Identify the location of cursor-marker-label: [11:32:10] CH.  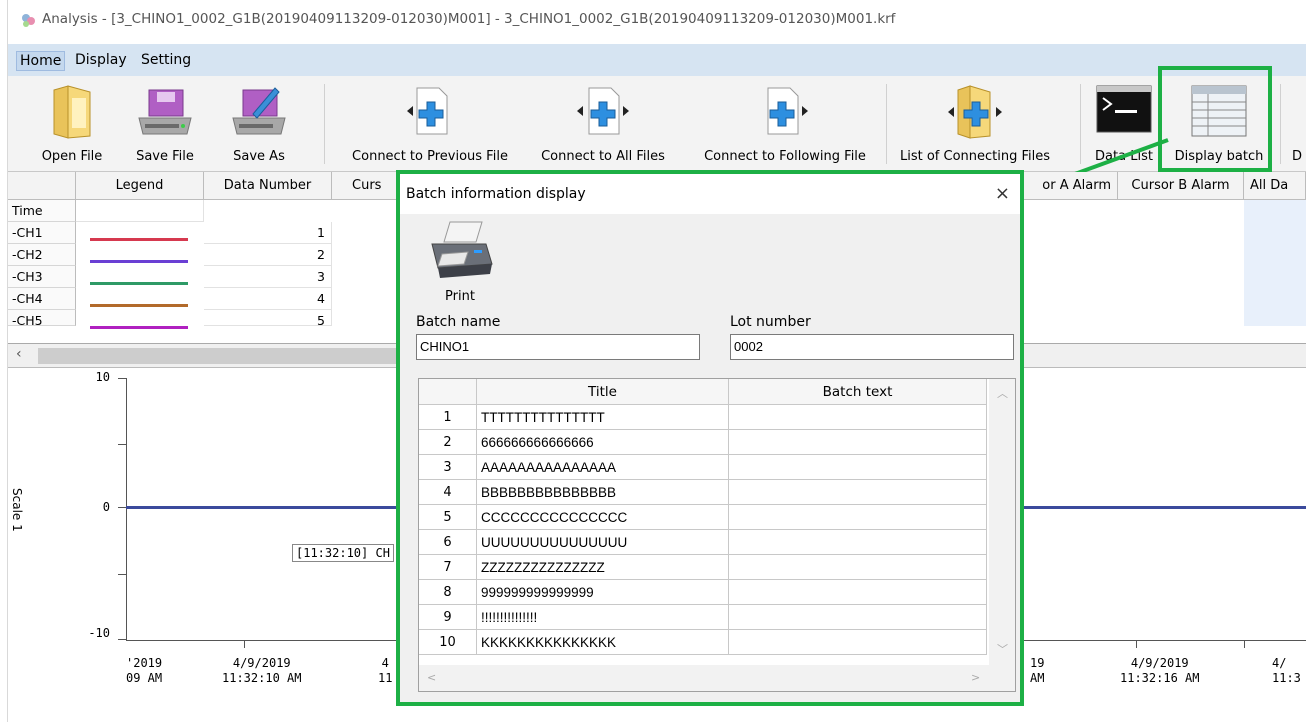
(343, 553).